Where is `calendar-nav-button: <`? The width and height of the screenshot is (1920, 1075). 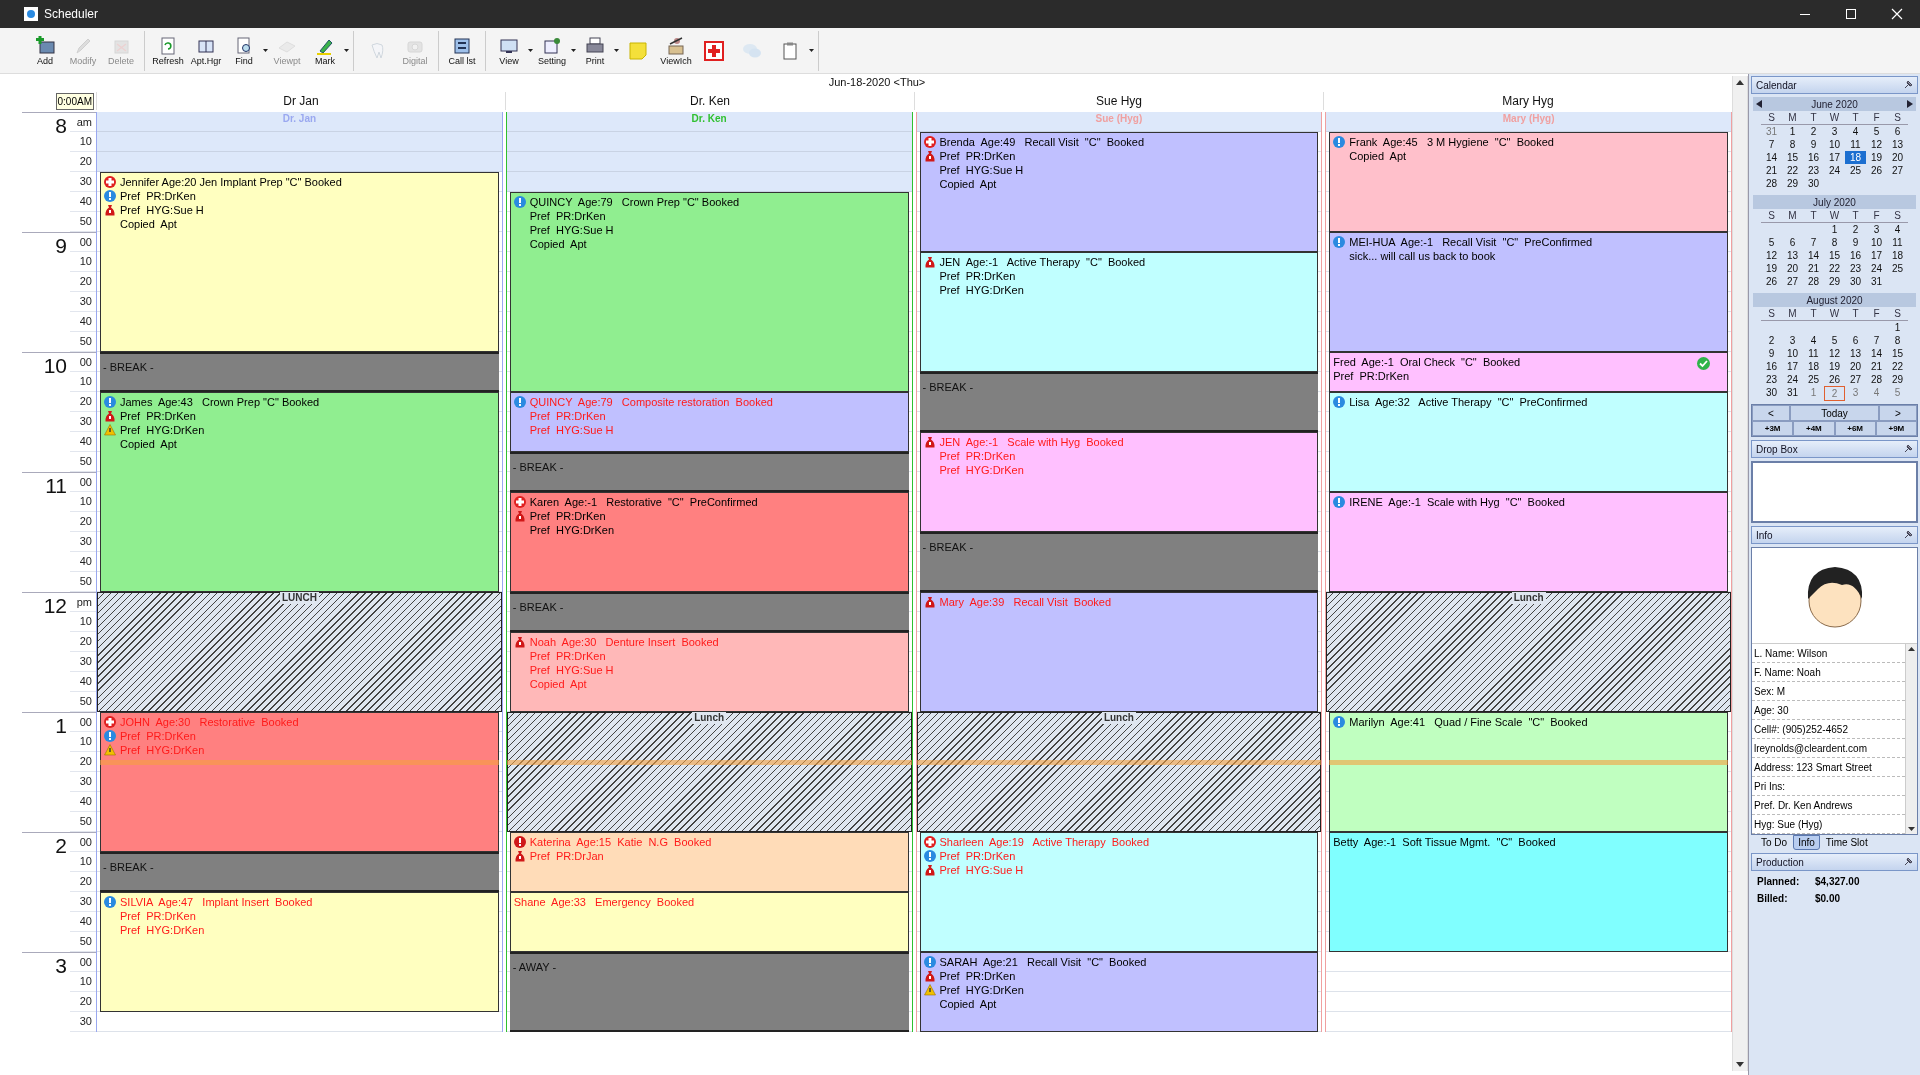
calendar-nav-button: < is located at coordinates (1771, 413).